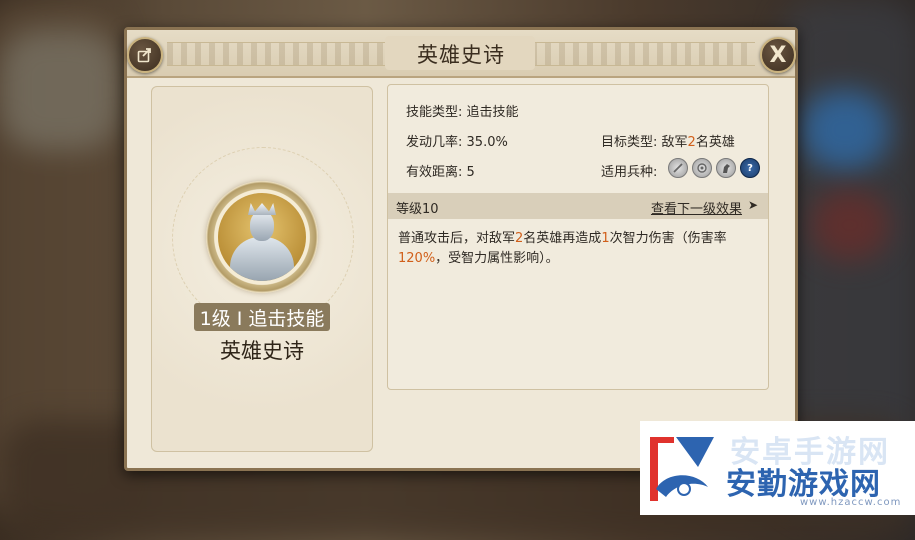 This screenshot has width=915, height=540. Describe the element at coordinates (434, 142) in the screenshot. I see `trigger-rate-label: 发动几率:` at that location.